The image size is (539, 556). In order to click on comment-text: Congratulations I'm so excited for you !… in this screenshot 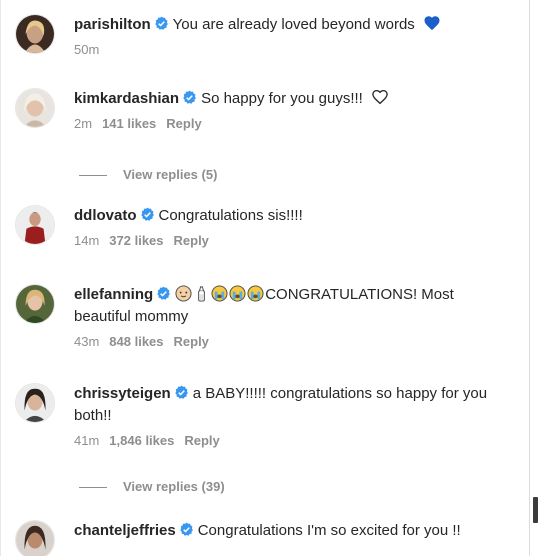, I will do `click(329, 530)`.